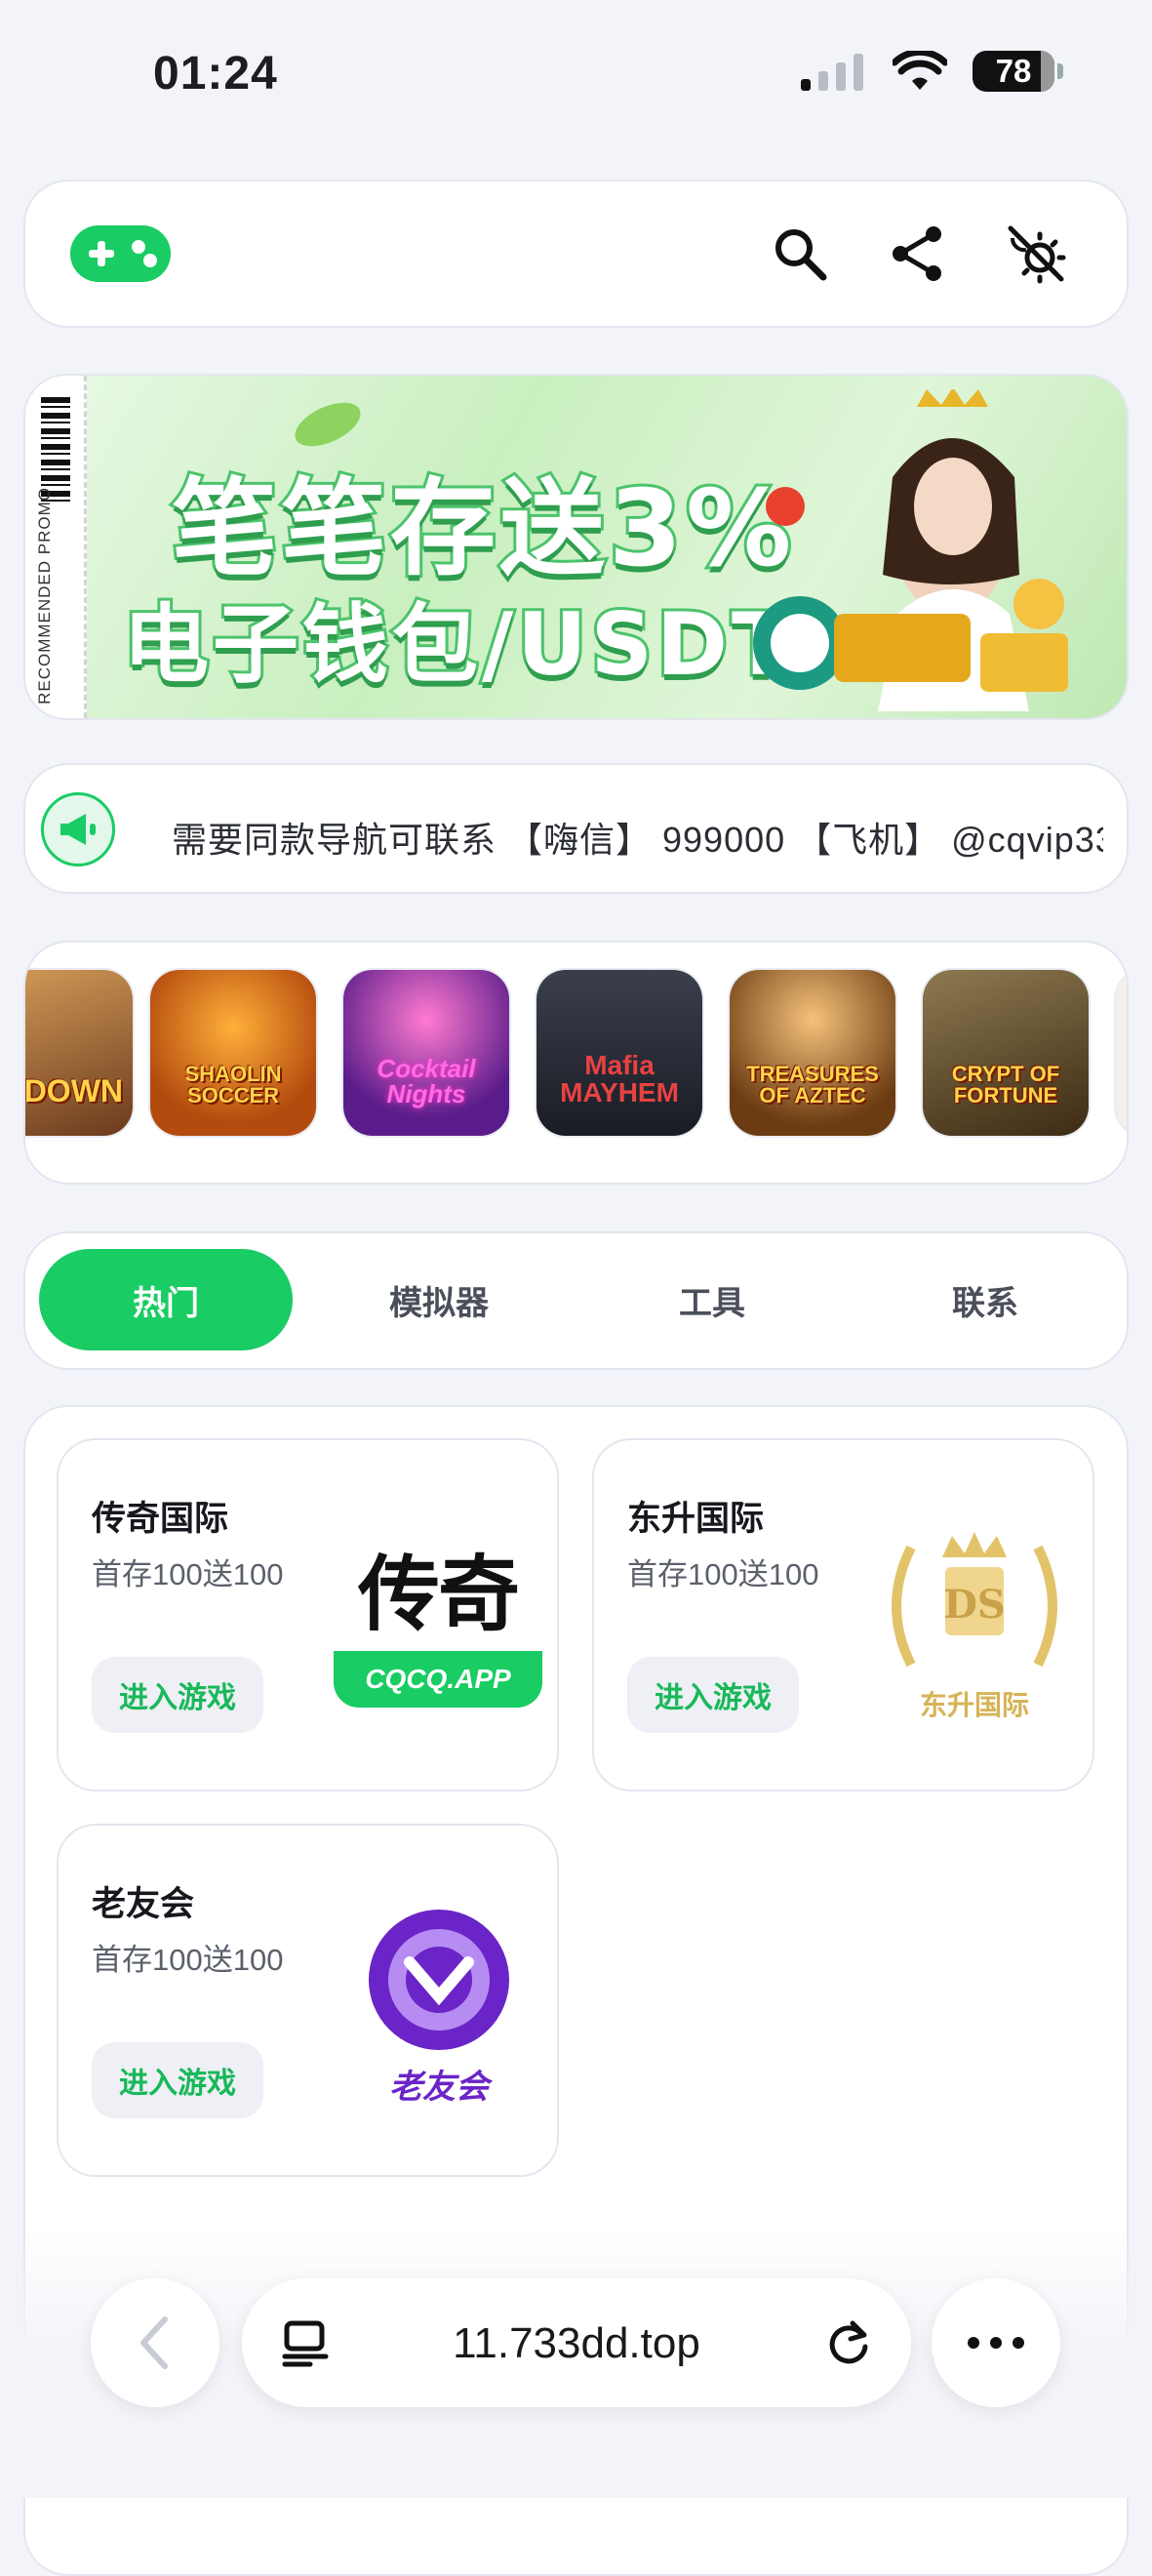  Describe the element at coordinates (308, 2000) in the screenshot. I see `product-card: 老友会 首存100送100 进入游戏 老友会` at that location.